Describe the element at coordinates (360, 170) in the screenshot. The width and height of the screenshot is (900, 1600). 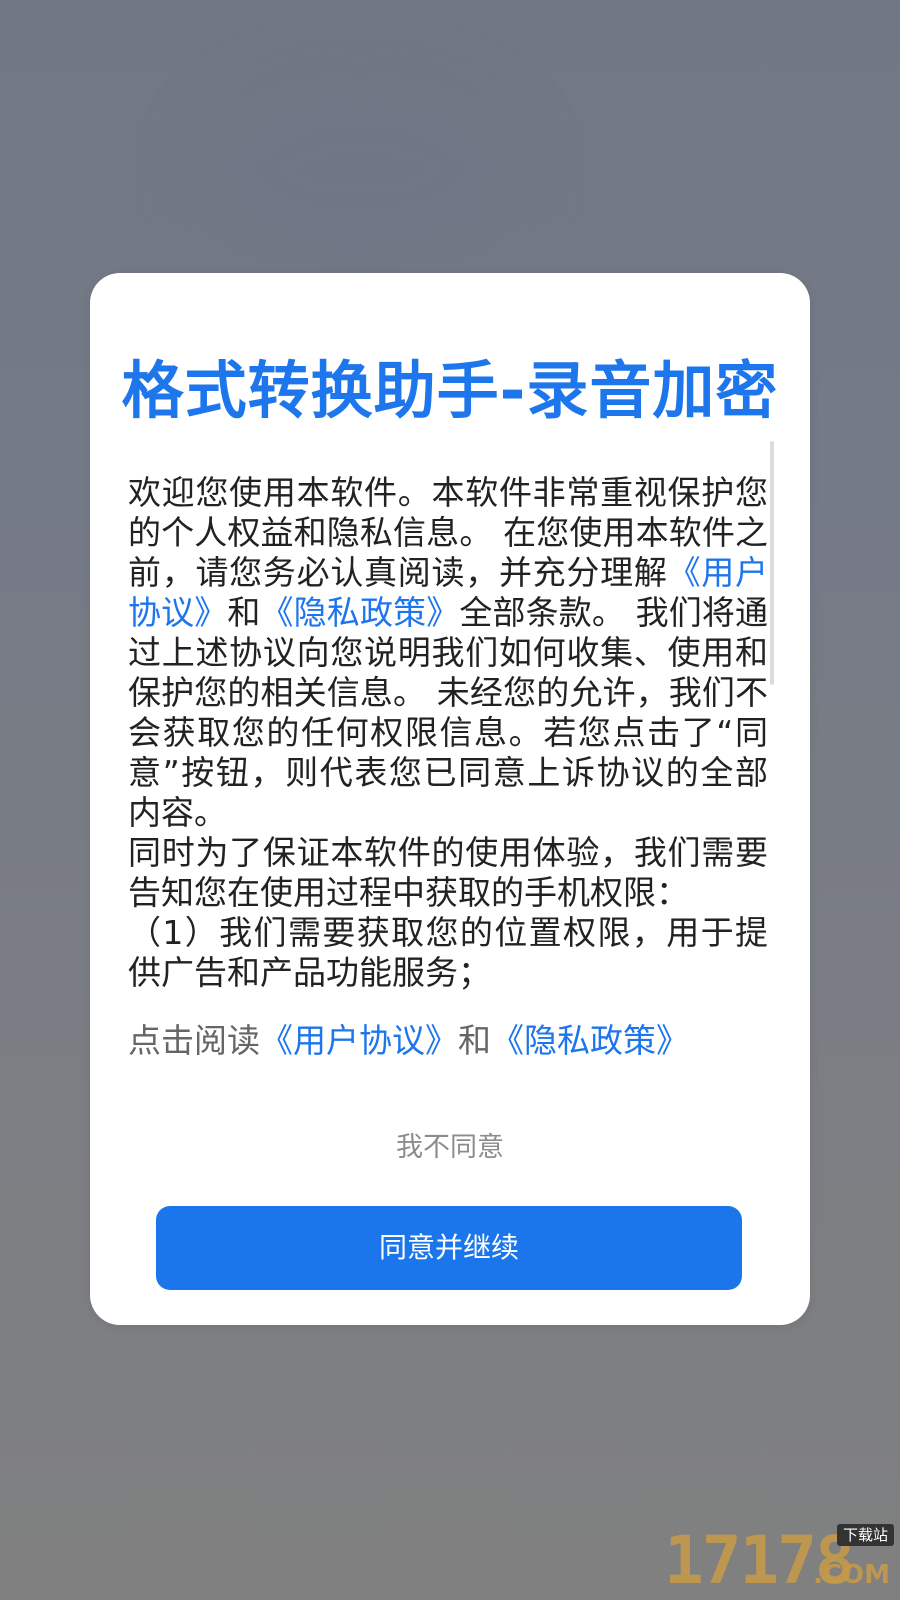
I see `background-blur` at that location.